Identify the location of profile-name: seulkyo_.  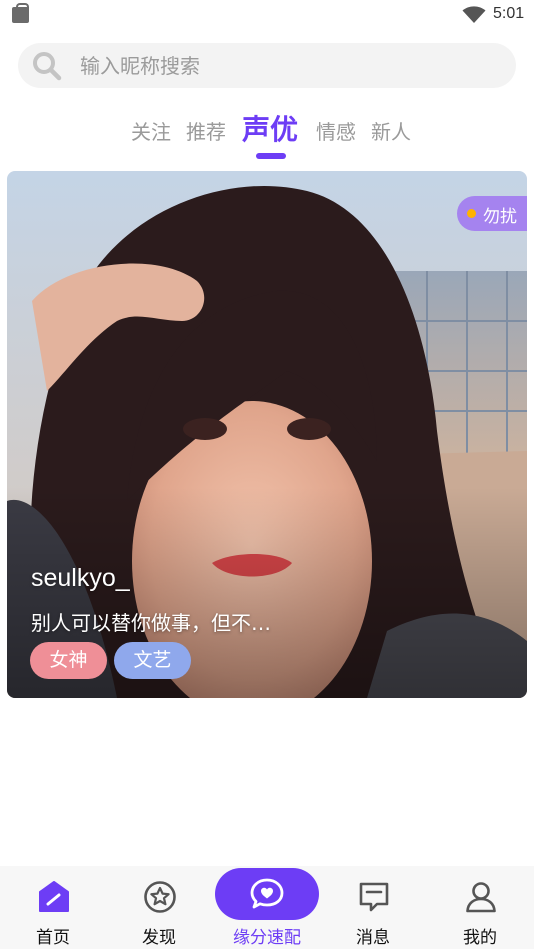
(80, 578).